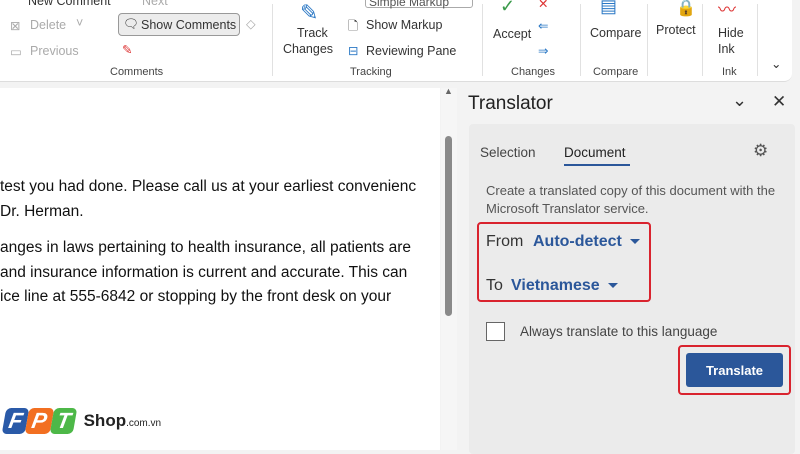 The image size is (800, 454). What do you see at coordinates (495, 331) in the screenshot?
I see `always-translate-checkbox` at bounding box center [495, 331].